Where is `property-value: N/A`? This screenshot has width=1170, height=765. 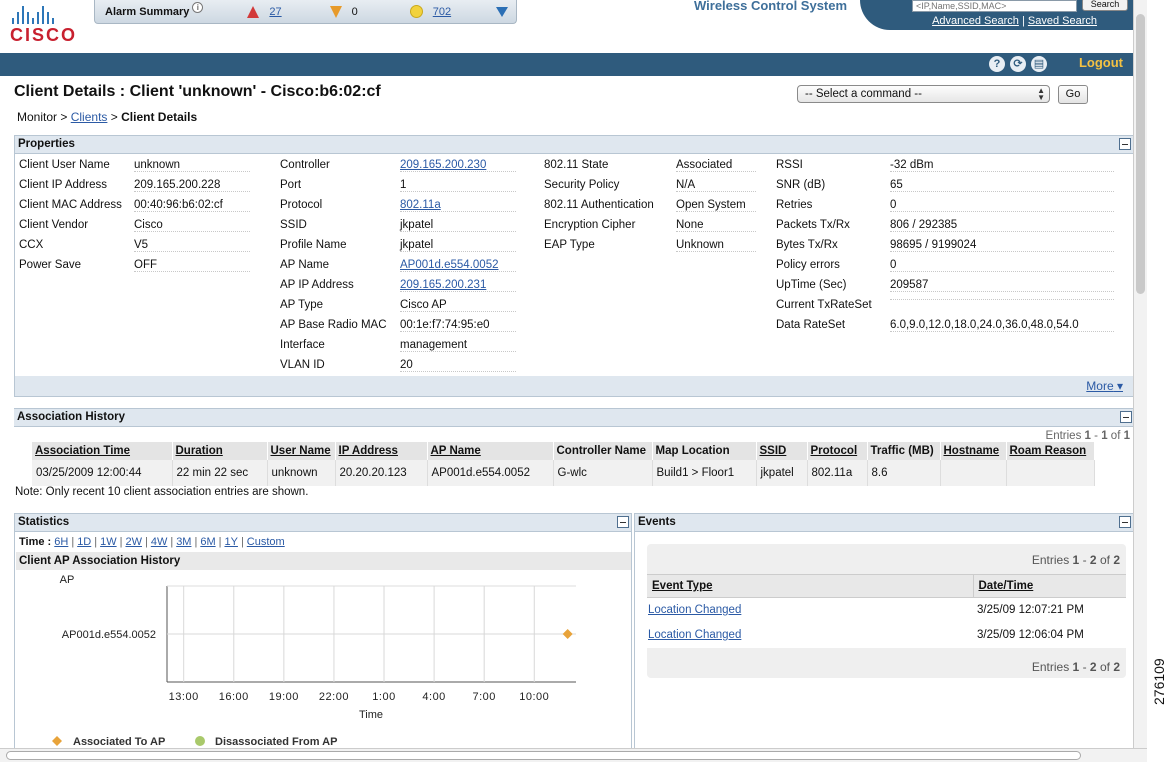
property-value: N/A is located at coordinates (716, 185).